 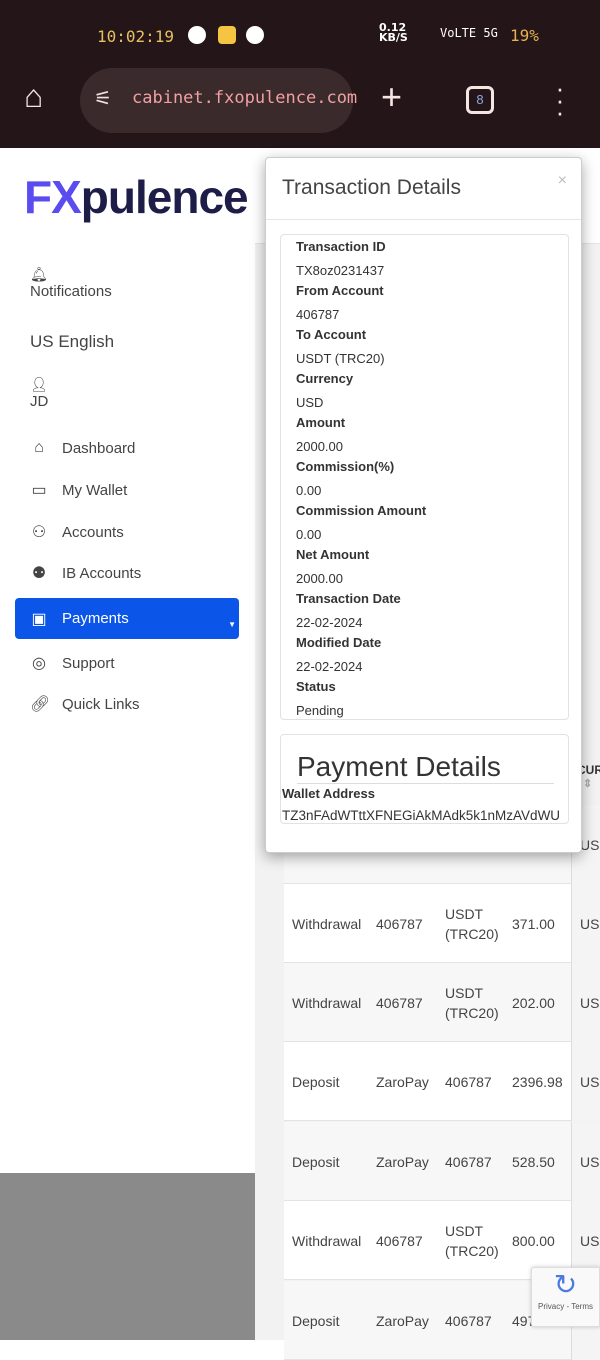 I want to click on battery-level: 19%, so click(x=524, y=35).